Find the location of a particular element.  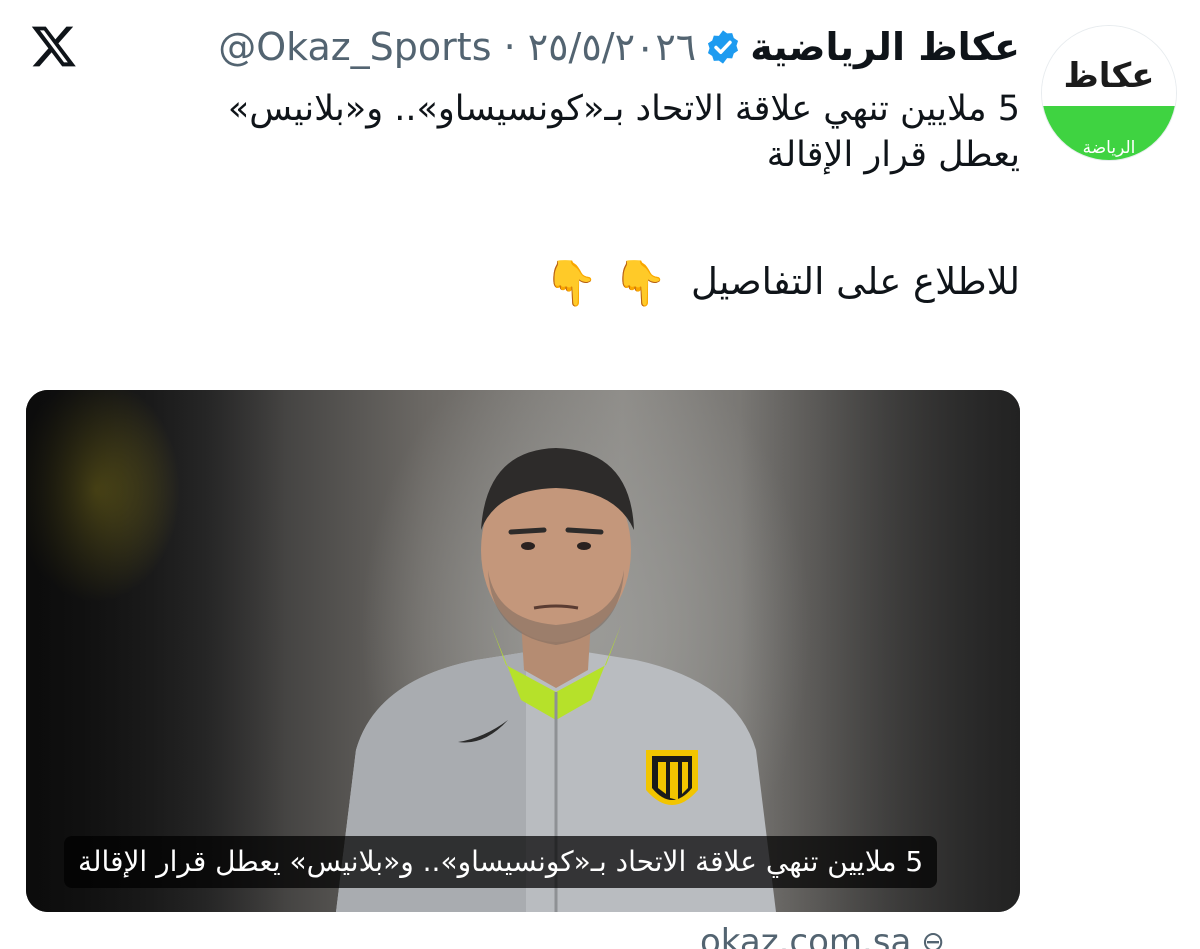

avatar-logo-text: عكاظ is located at coordinates (1109, 76).